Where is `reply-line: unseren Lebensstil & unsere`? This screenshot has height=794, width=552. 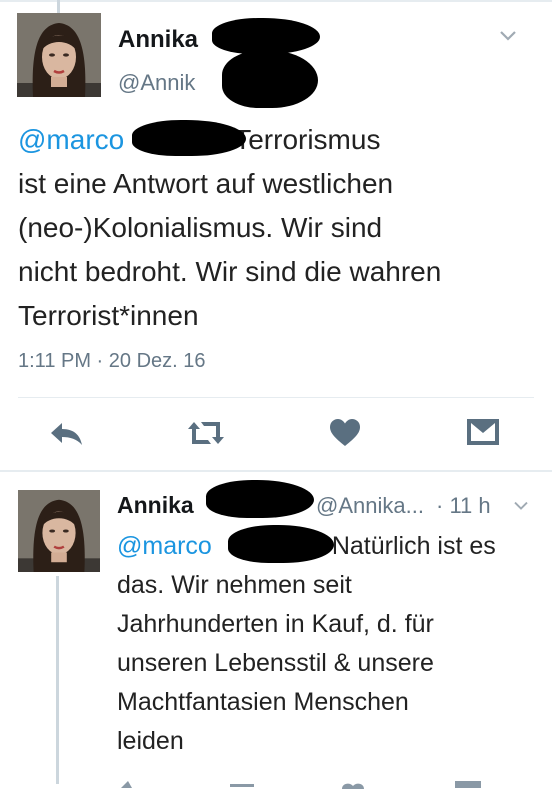 reply-line: unseren Lebensstil & unsere is located at coordinates (275, 663).